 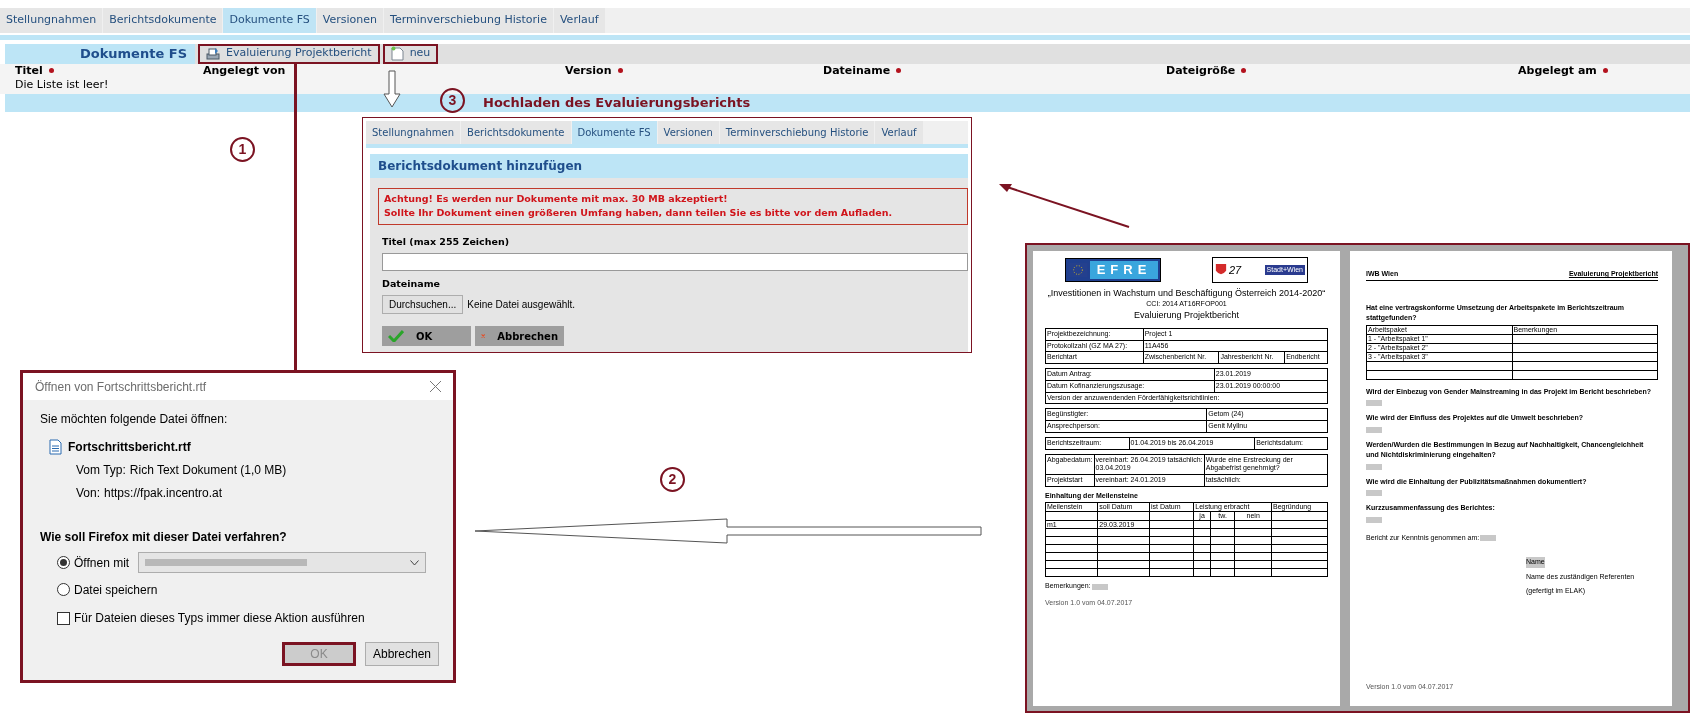 I want to click on file-status-text: Keine Datei ausgewählt., so click(x=521, y=305).